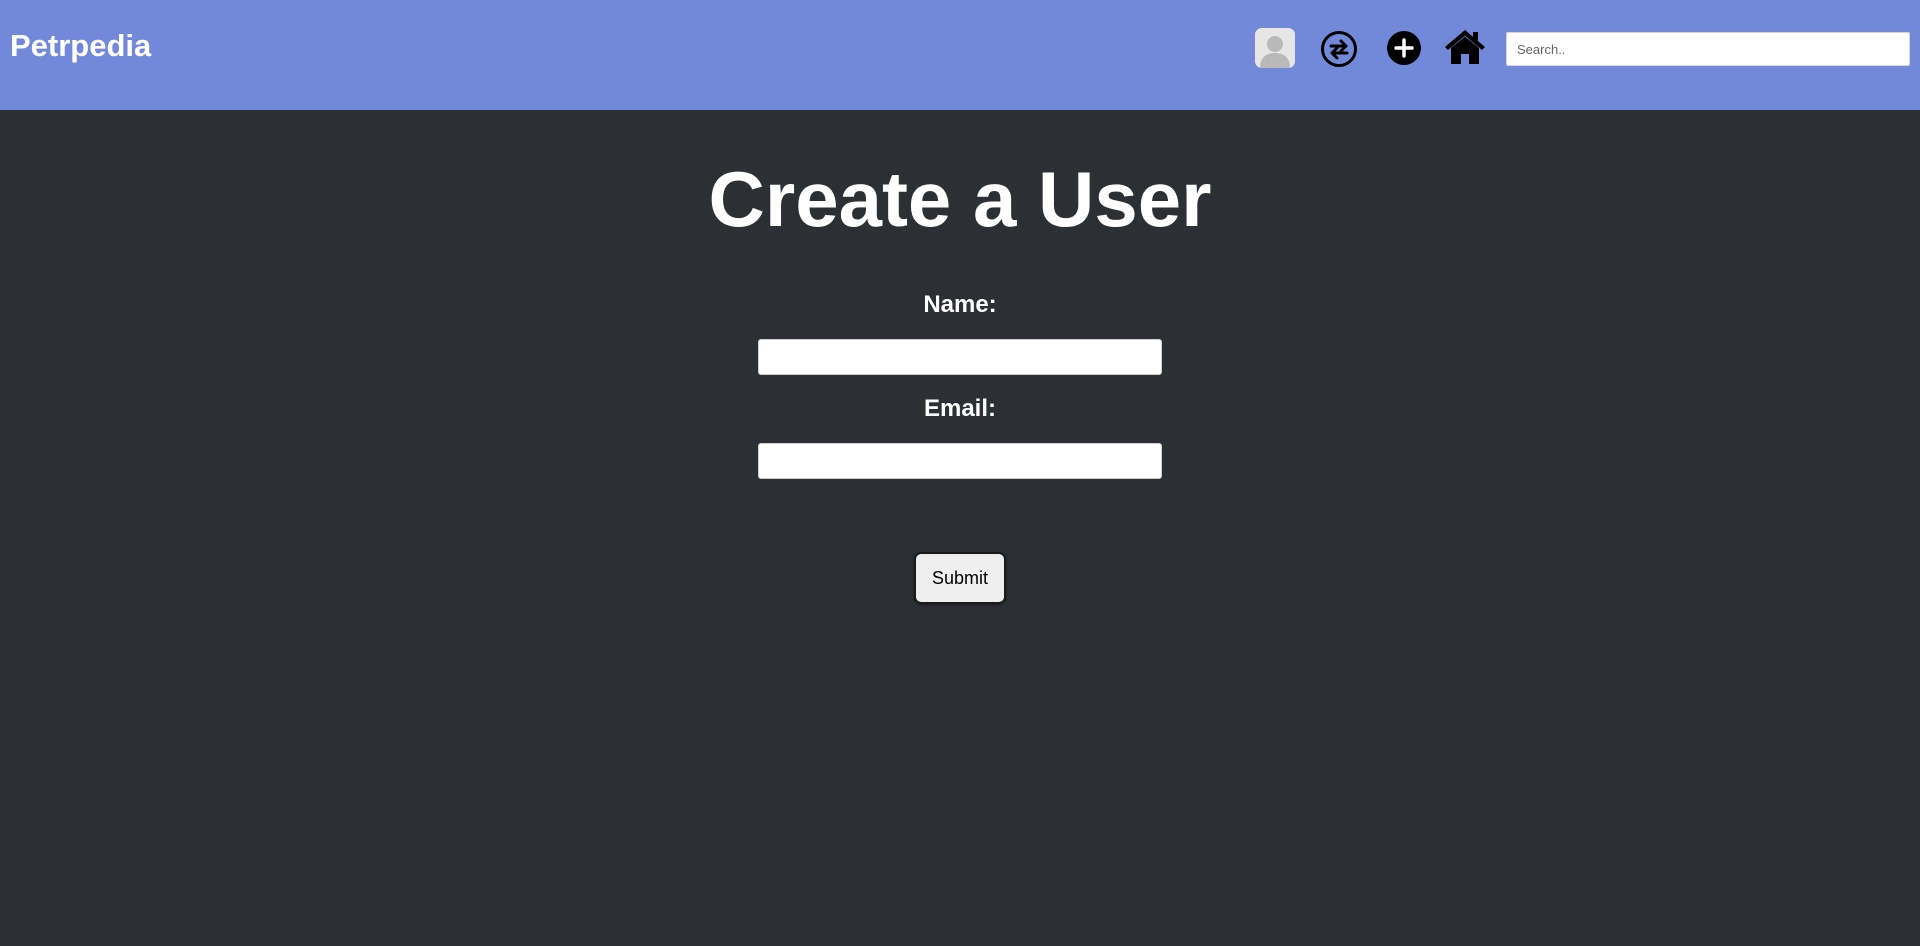 The height and width of the screenshot is (946, 1920). Describe the element at coordinates (960, 461) in the screenshot. I see `email-field` at that location.